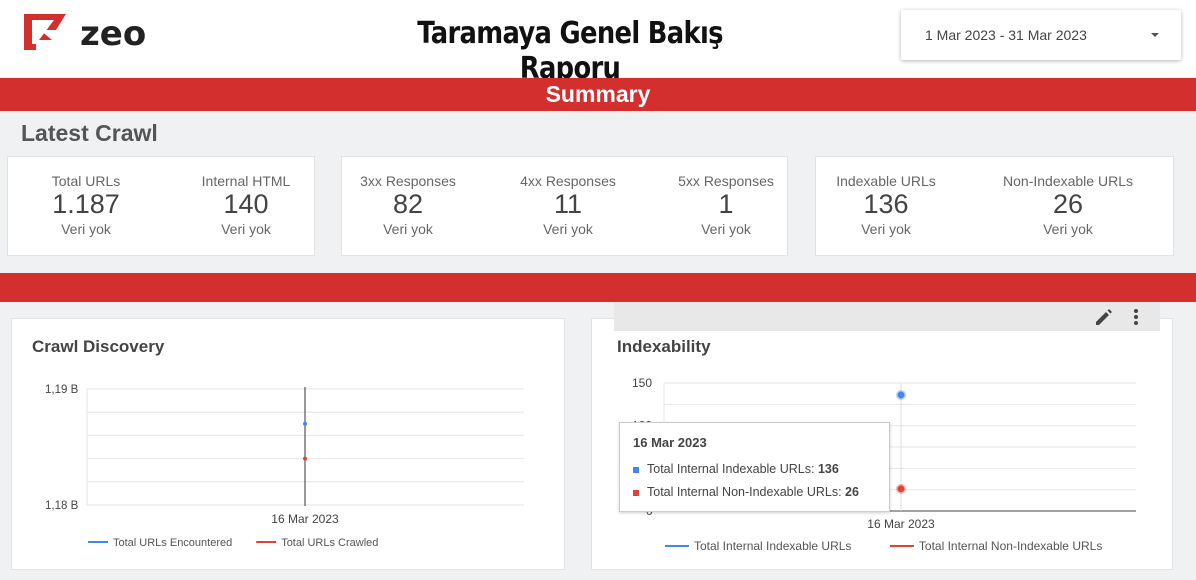 The image size is (1196, 580). What do you see at coordinates (246, 181) in the screenshot?
I see `kpi-label: Internal HTML` at bounding box center [246, 181].